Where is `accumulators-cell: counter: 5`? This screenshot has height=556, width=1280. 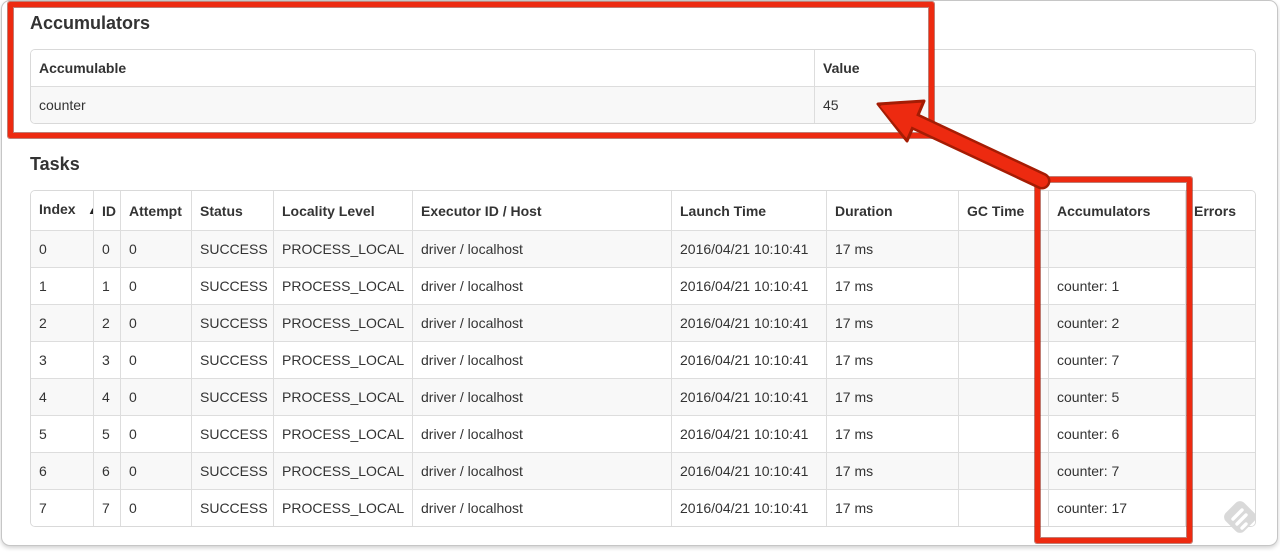 accumulators-cell: counter: 5 is located at coordinates (1116, 396).